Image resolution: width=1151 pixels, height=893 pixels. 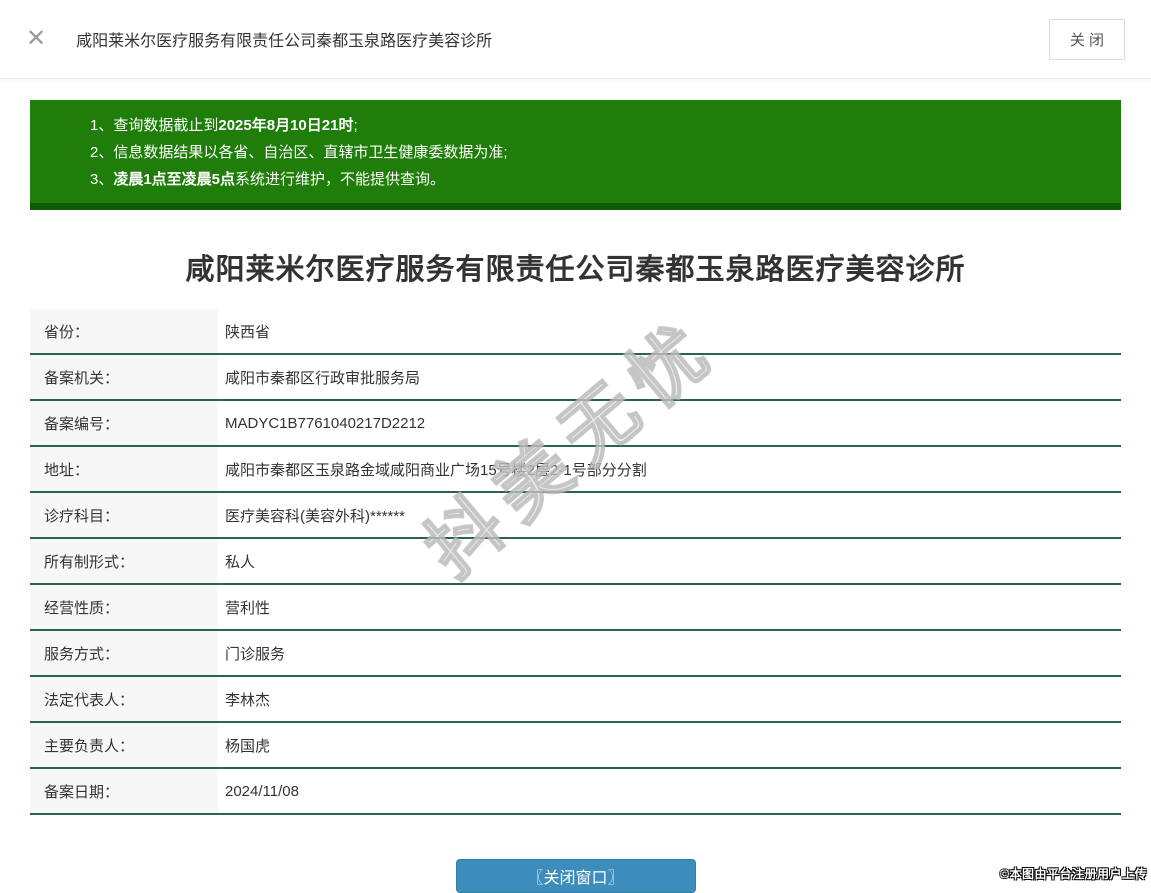 I want to click on notice-line-number: 3、, so click(x=102, y=179).